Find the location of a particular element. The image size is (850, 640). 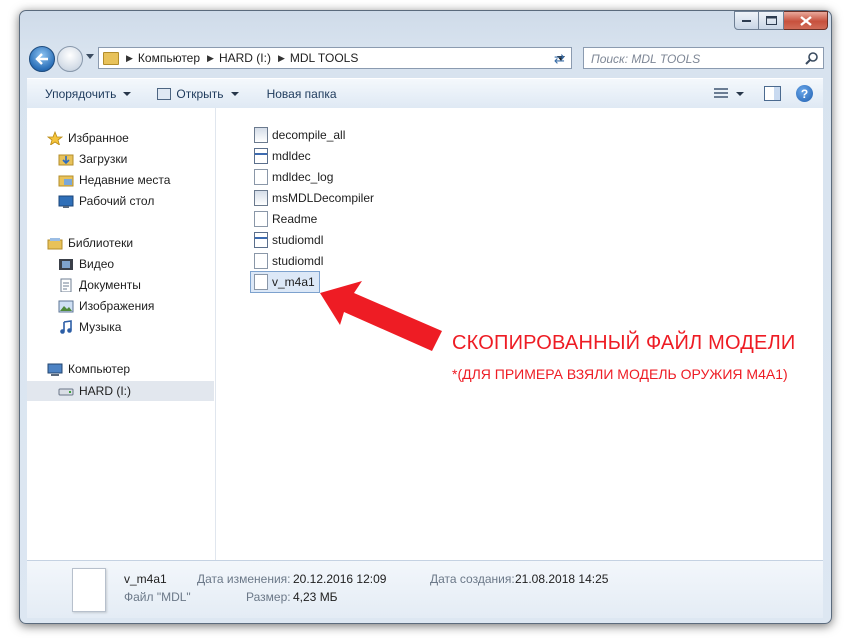

help-icon: ? is located at coordinates (804, 93).